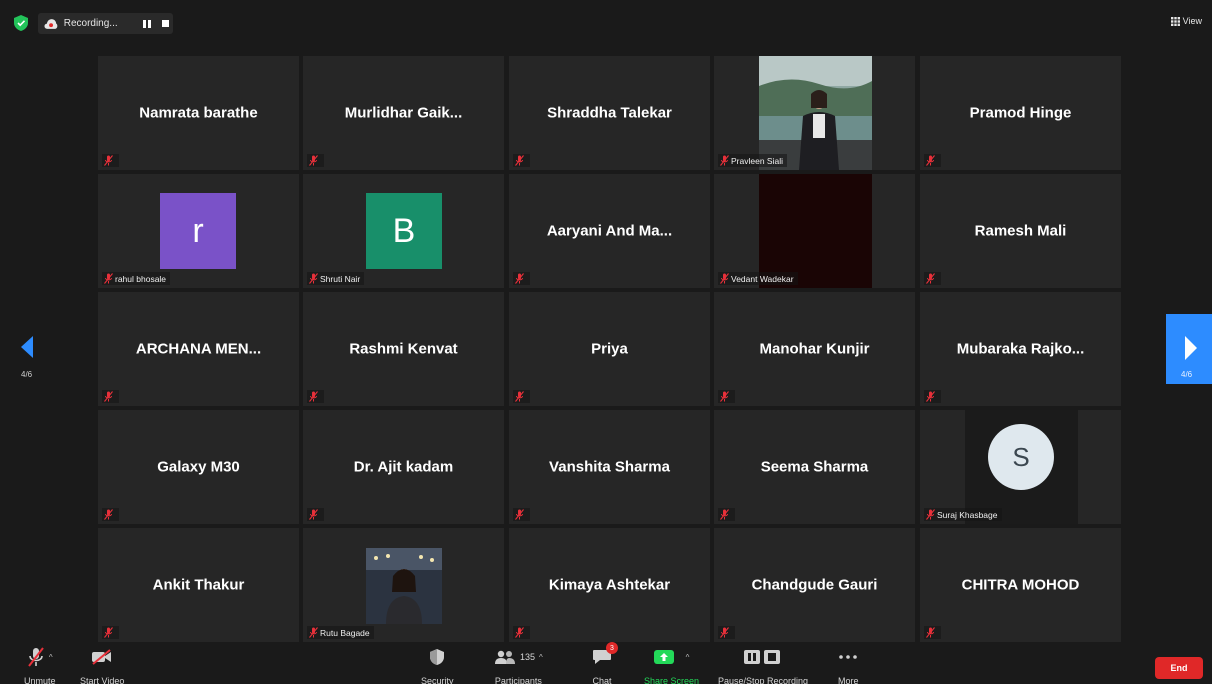 Image resolution: width=1212 pixels, height=684 pixels. Describe the element at coordinates (198, 231) in the screenshot. I see `participant-tile: r rahul bhosale` at that location.